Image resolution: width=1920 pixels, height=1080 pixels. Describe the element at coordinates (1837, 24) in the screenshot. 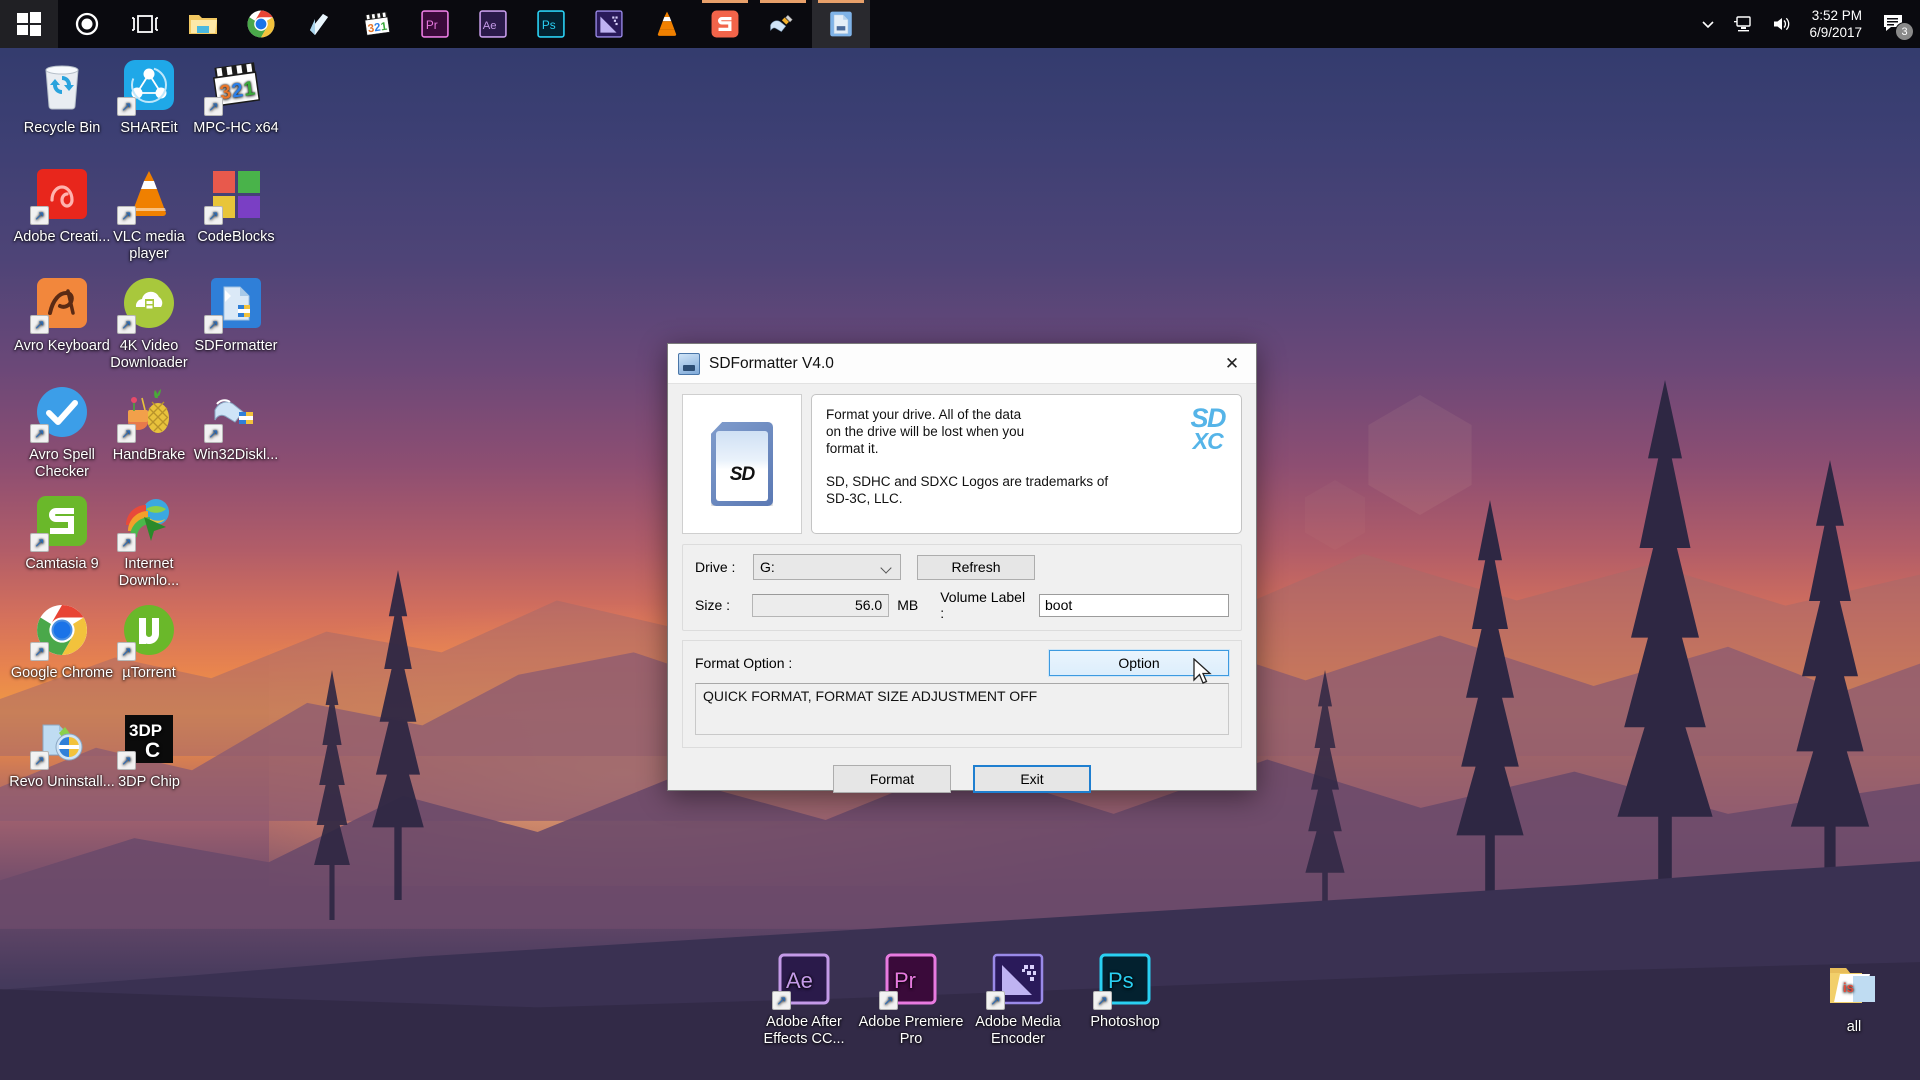

I see `clock: 3:52 PM 6/9/2017` at that location.